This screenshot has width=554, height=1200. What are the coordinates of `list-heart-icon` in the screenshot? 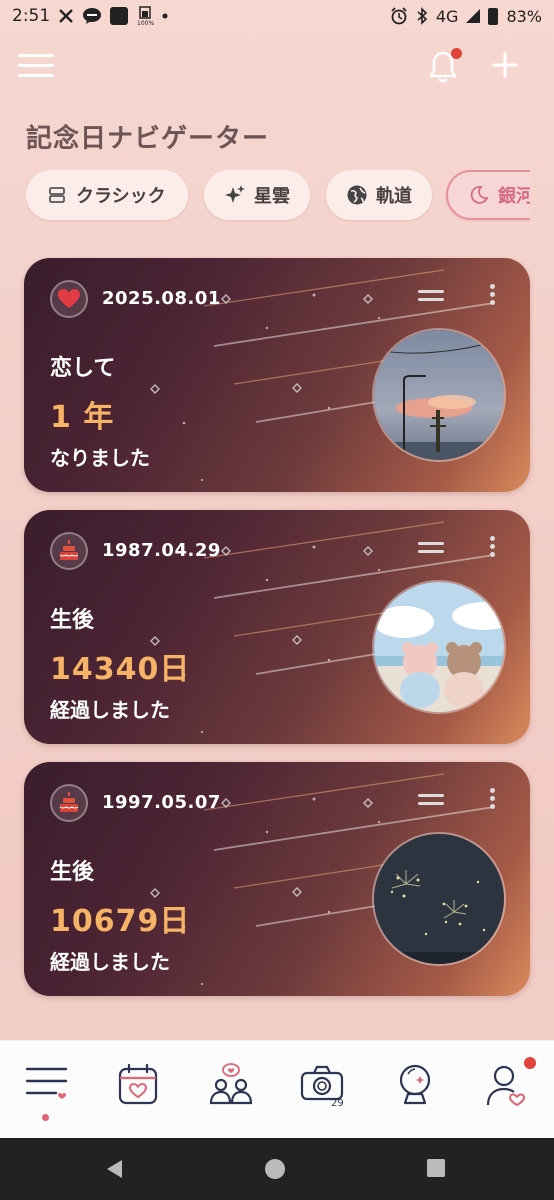 It's located at (46, 1083).